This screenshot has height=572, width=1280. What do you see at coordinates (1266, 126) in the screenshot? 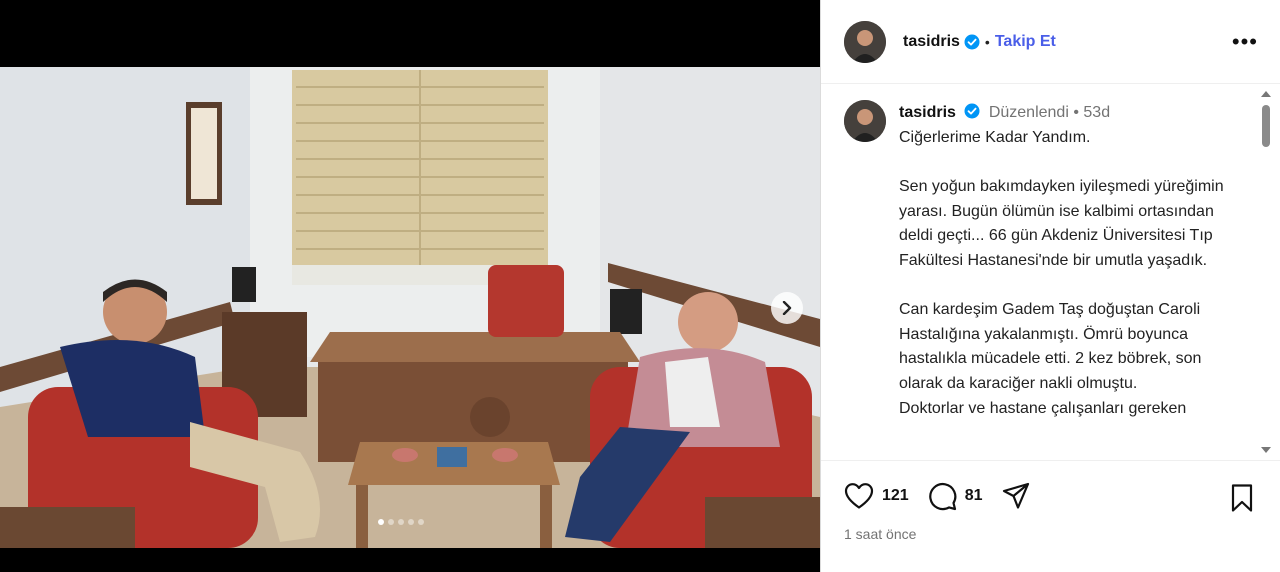
I see `scroll-thumb` at bounding box center [1266, 126].